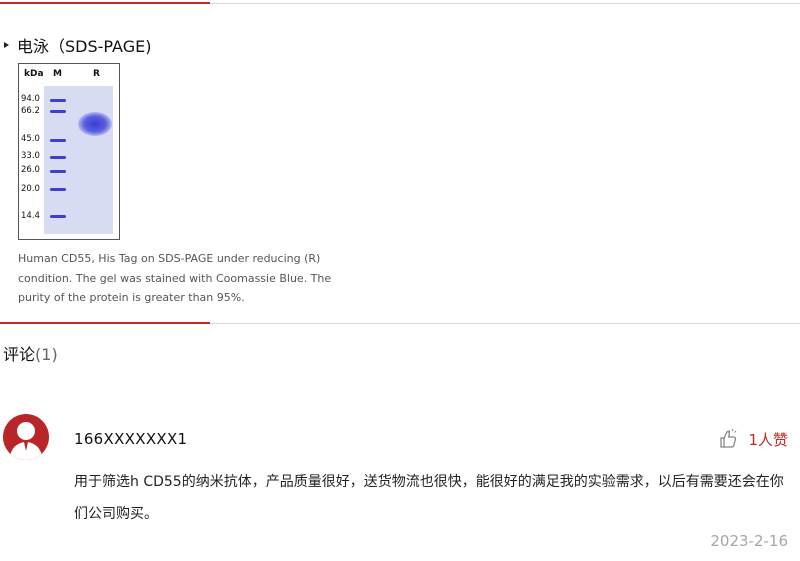  I want to click on avatar-head, so click(26, 431).